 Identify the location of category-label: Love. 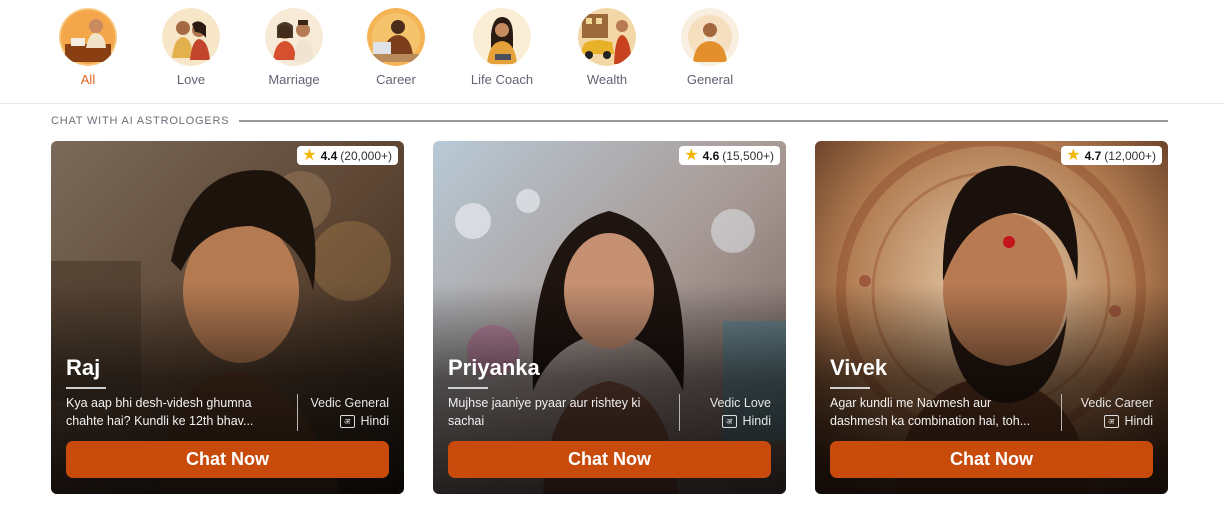
(191, 79).